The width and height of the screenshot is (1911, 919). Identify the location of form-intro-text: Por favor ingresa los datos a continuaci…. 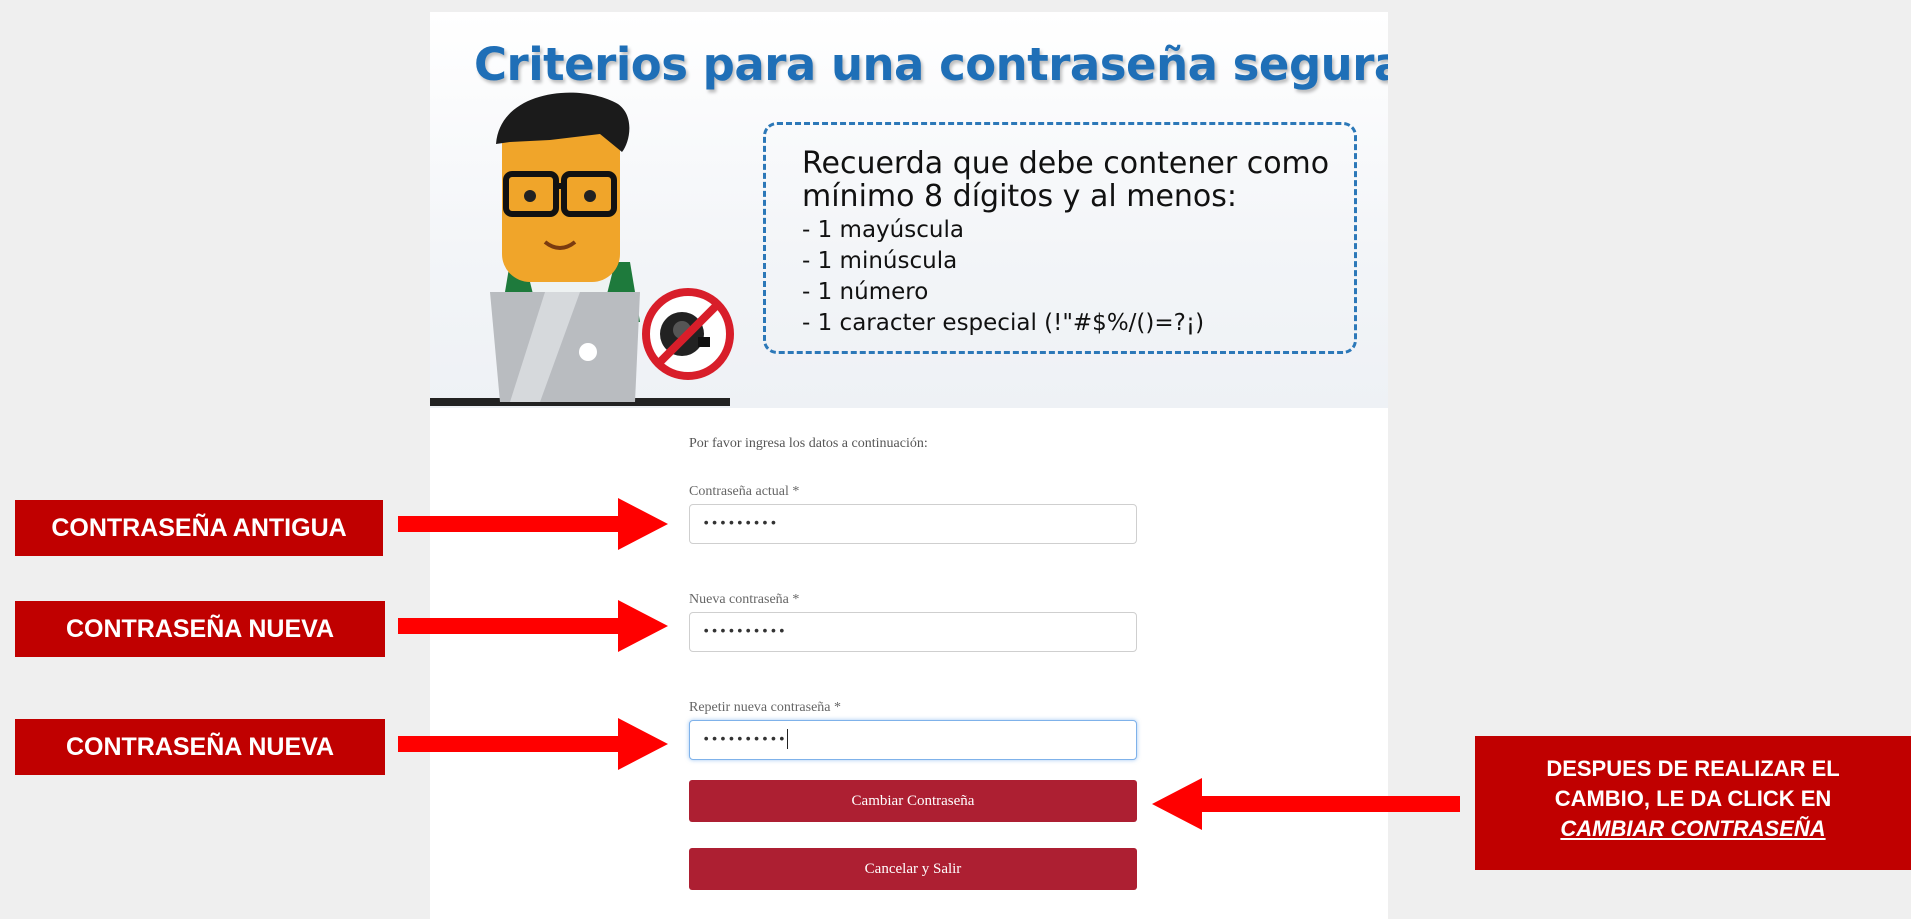
(808, 443).